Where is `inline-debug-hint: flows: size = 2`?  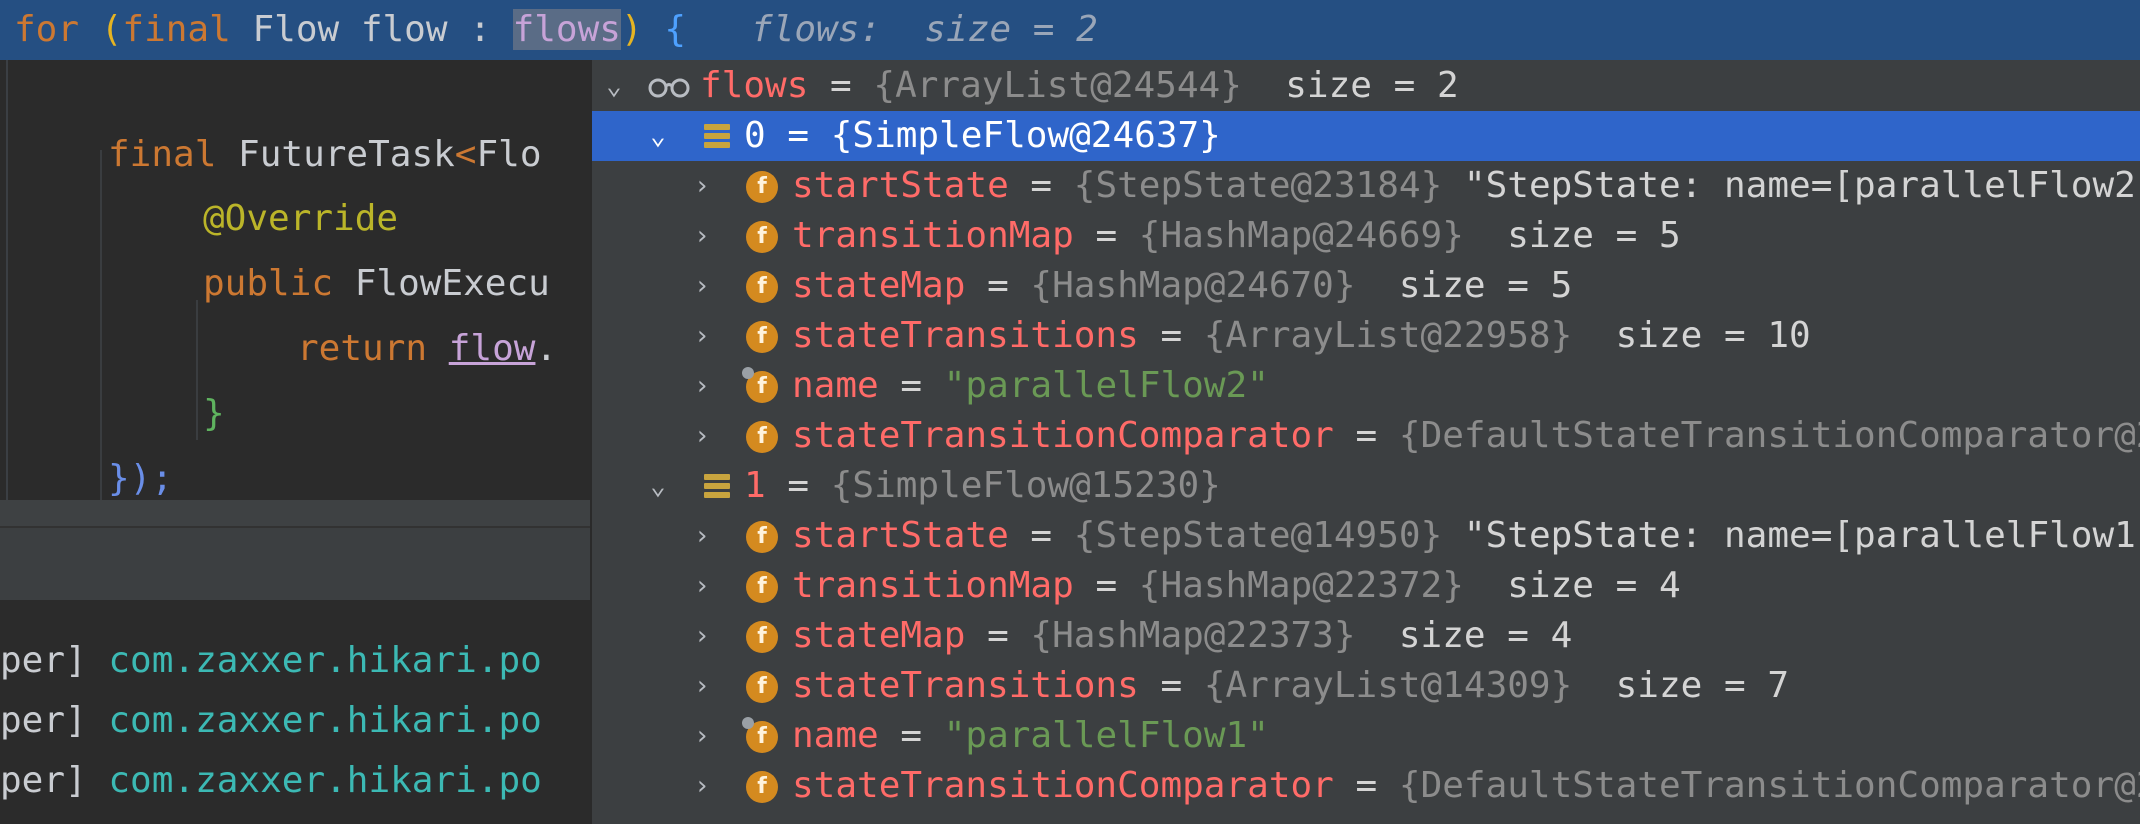 inline-debug-hint: flows: size = 2 is located at coordinates (924, 29).